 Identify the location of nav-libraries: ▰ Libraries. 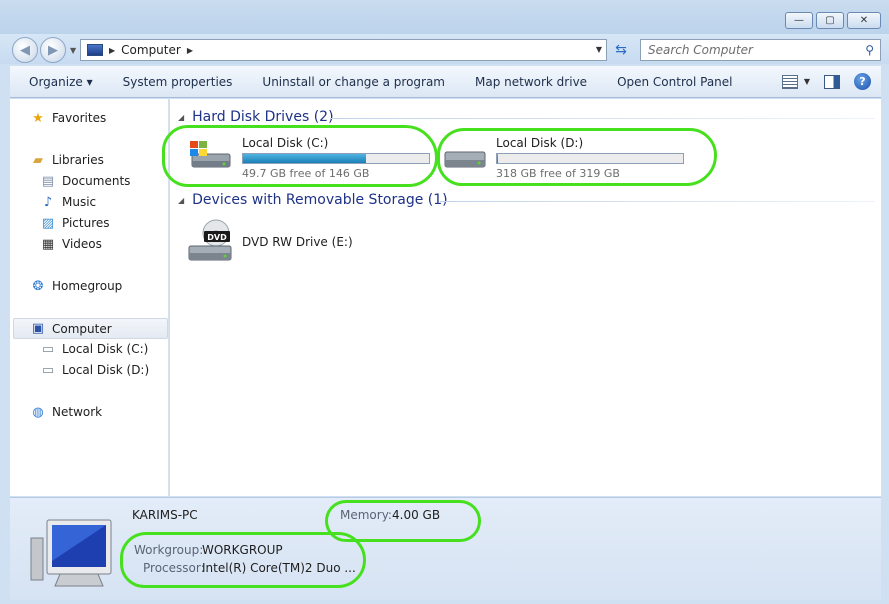
(67, 160).